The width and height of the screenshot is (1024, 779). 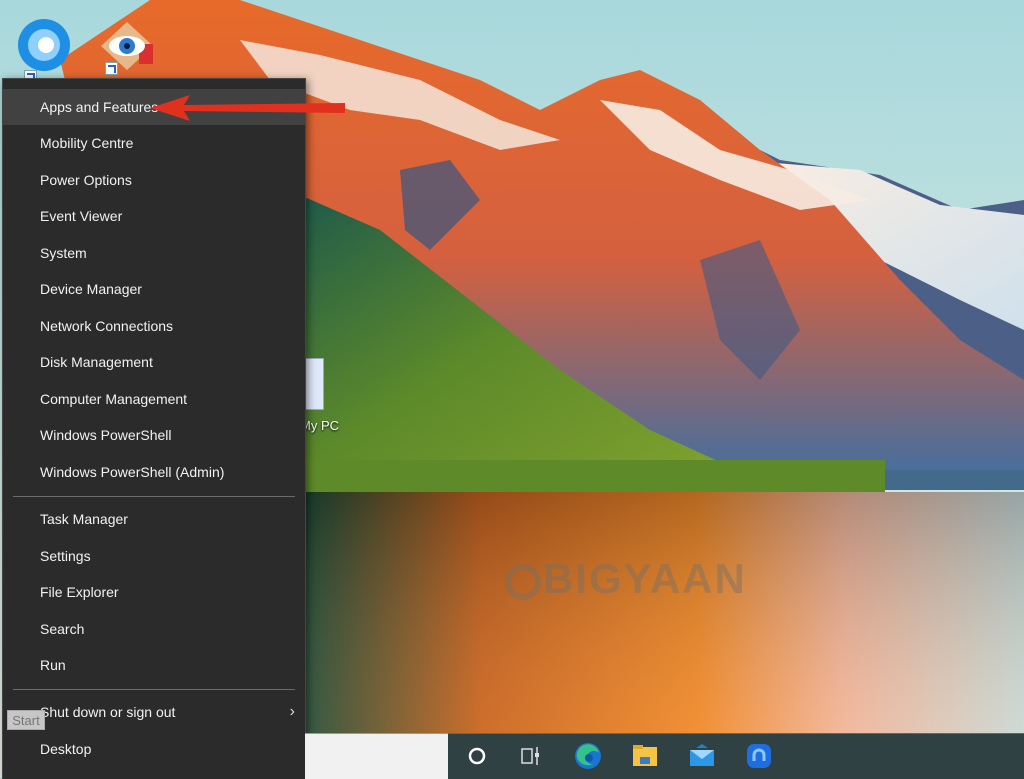 What do you see at coordinates (154, 629) in the screenshot?
I see `menu-item-search: Search` at bounding box center [154, 629].